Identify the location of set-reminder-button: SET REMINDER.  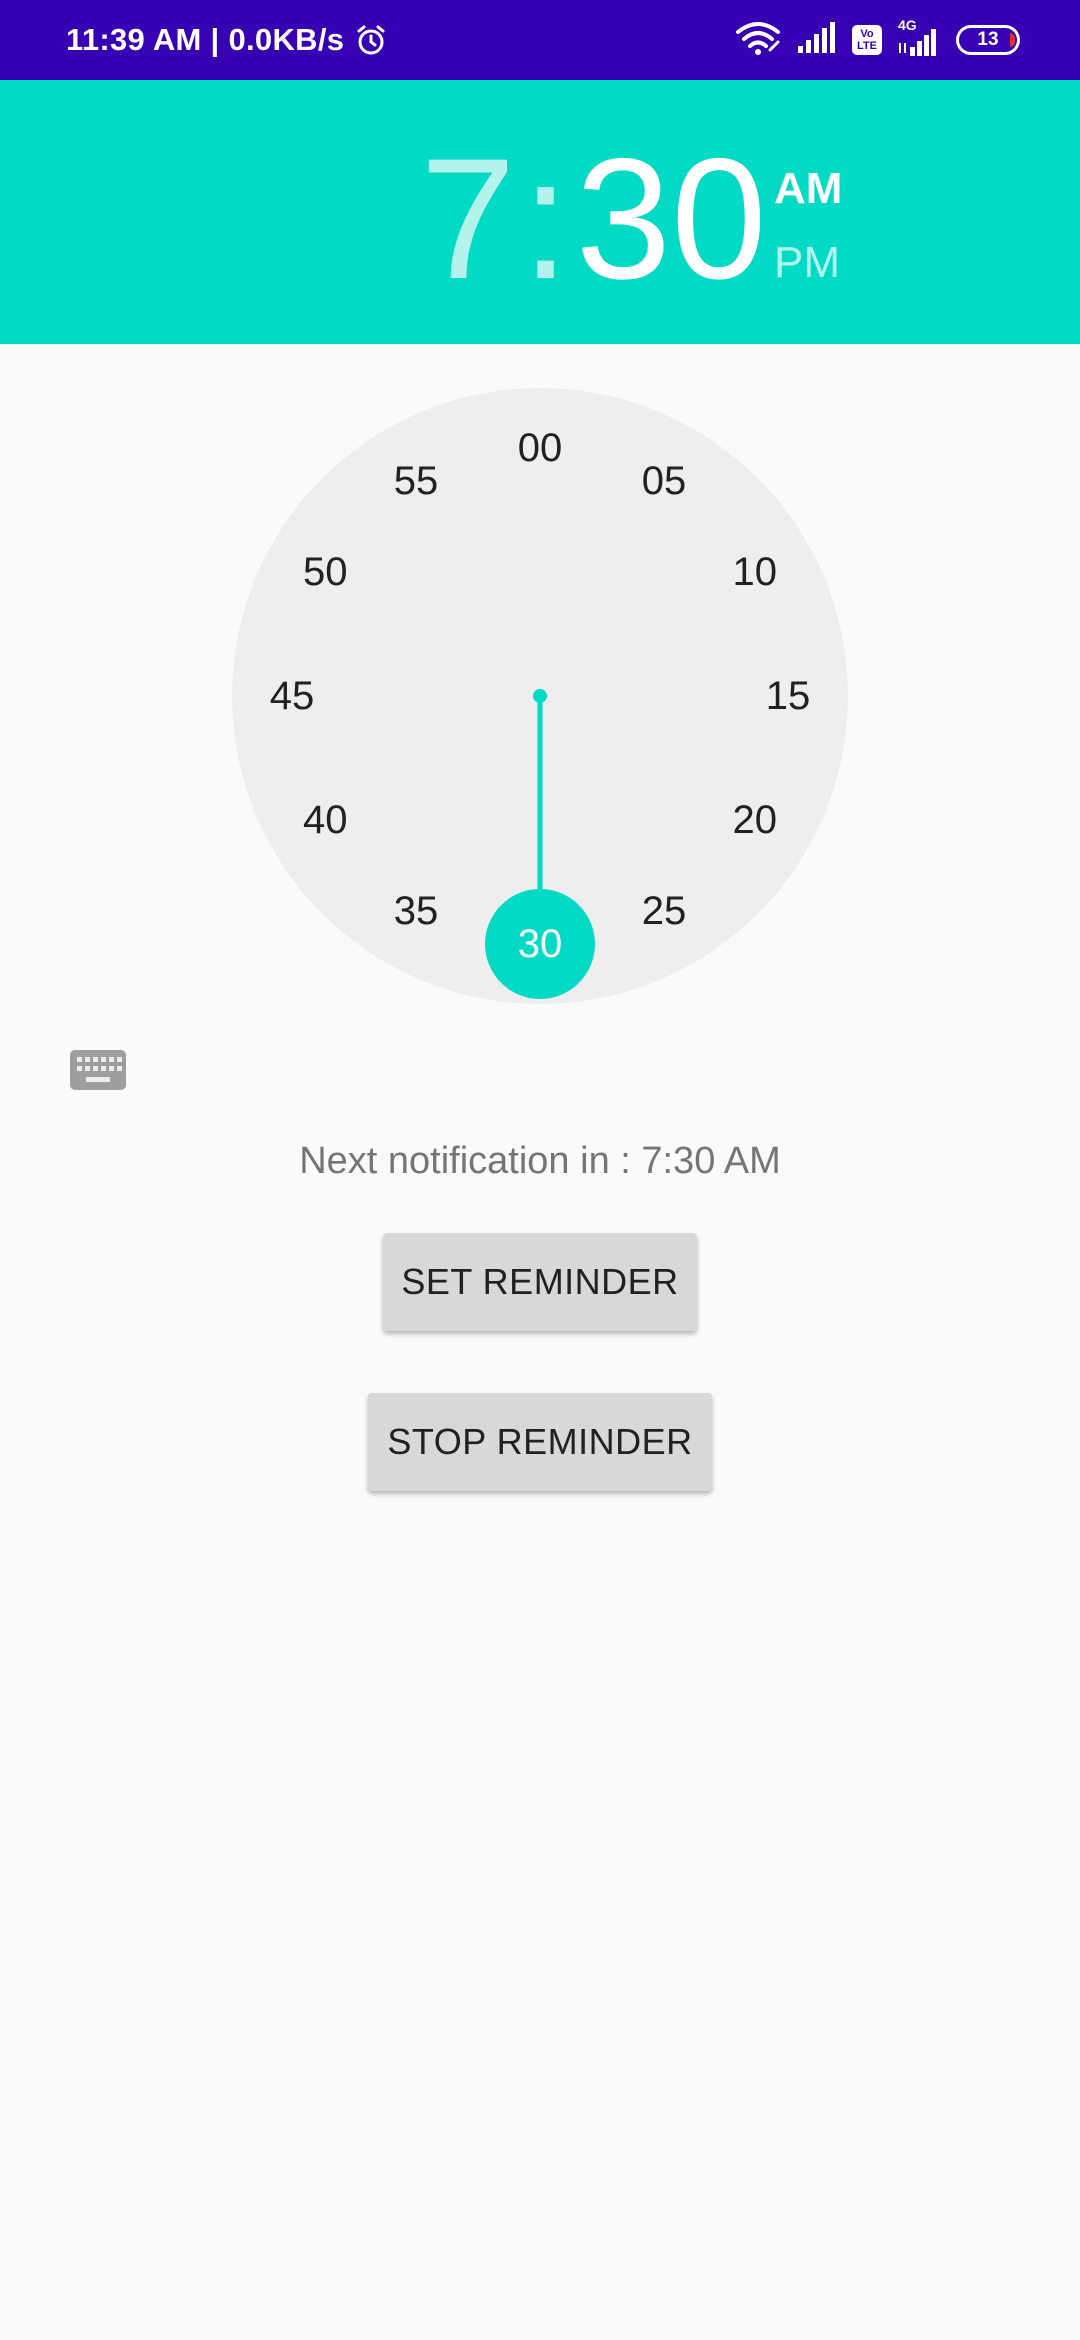
(540, 1282).